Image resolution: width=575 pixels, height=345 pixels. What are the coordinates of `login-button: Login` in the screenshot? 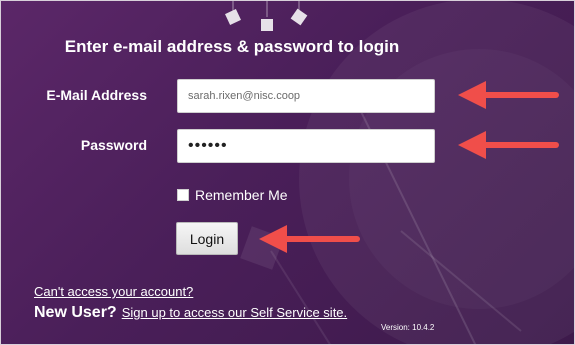 It's located at (207, 238).